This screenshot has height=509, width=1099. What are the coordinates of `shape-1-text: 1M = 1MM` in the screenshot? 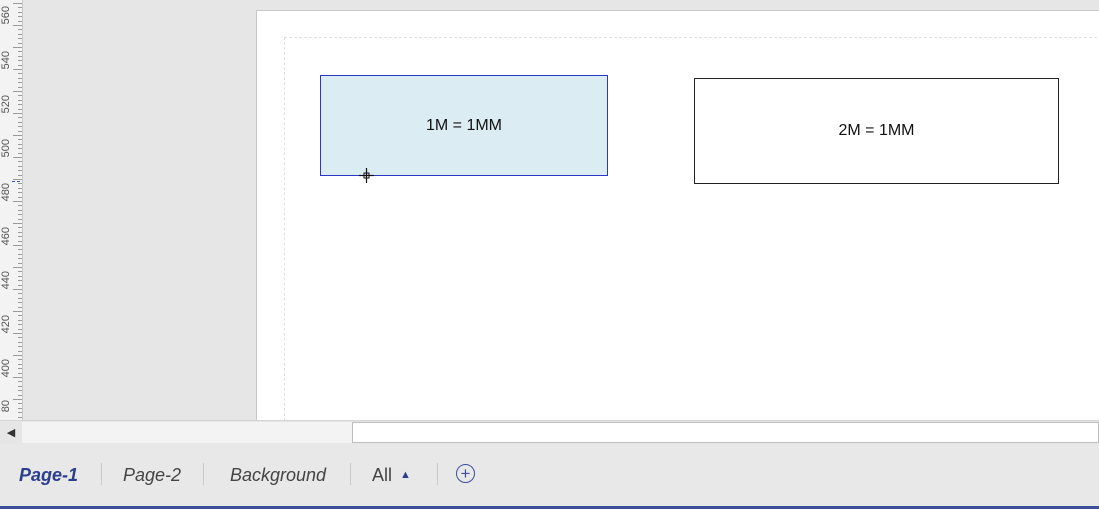 It's located at (463, 125).